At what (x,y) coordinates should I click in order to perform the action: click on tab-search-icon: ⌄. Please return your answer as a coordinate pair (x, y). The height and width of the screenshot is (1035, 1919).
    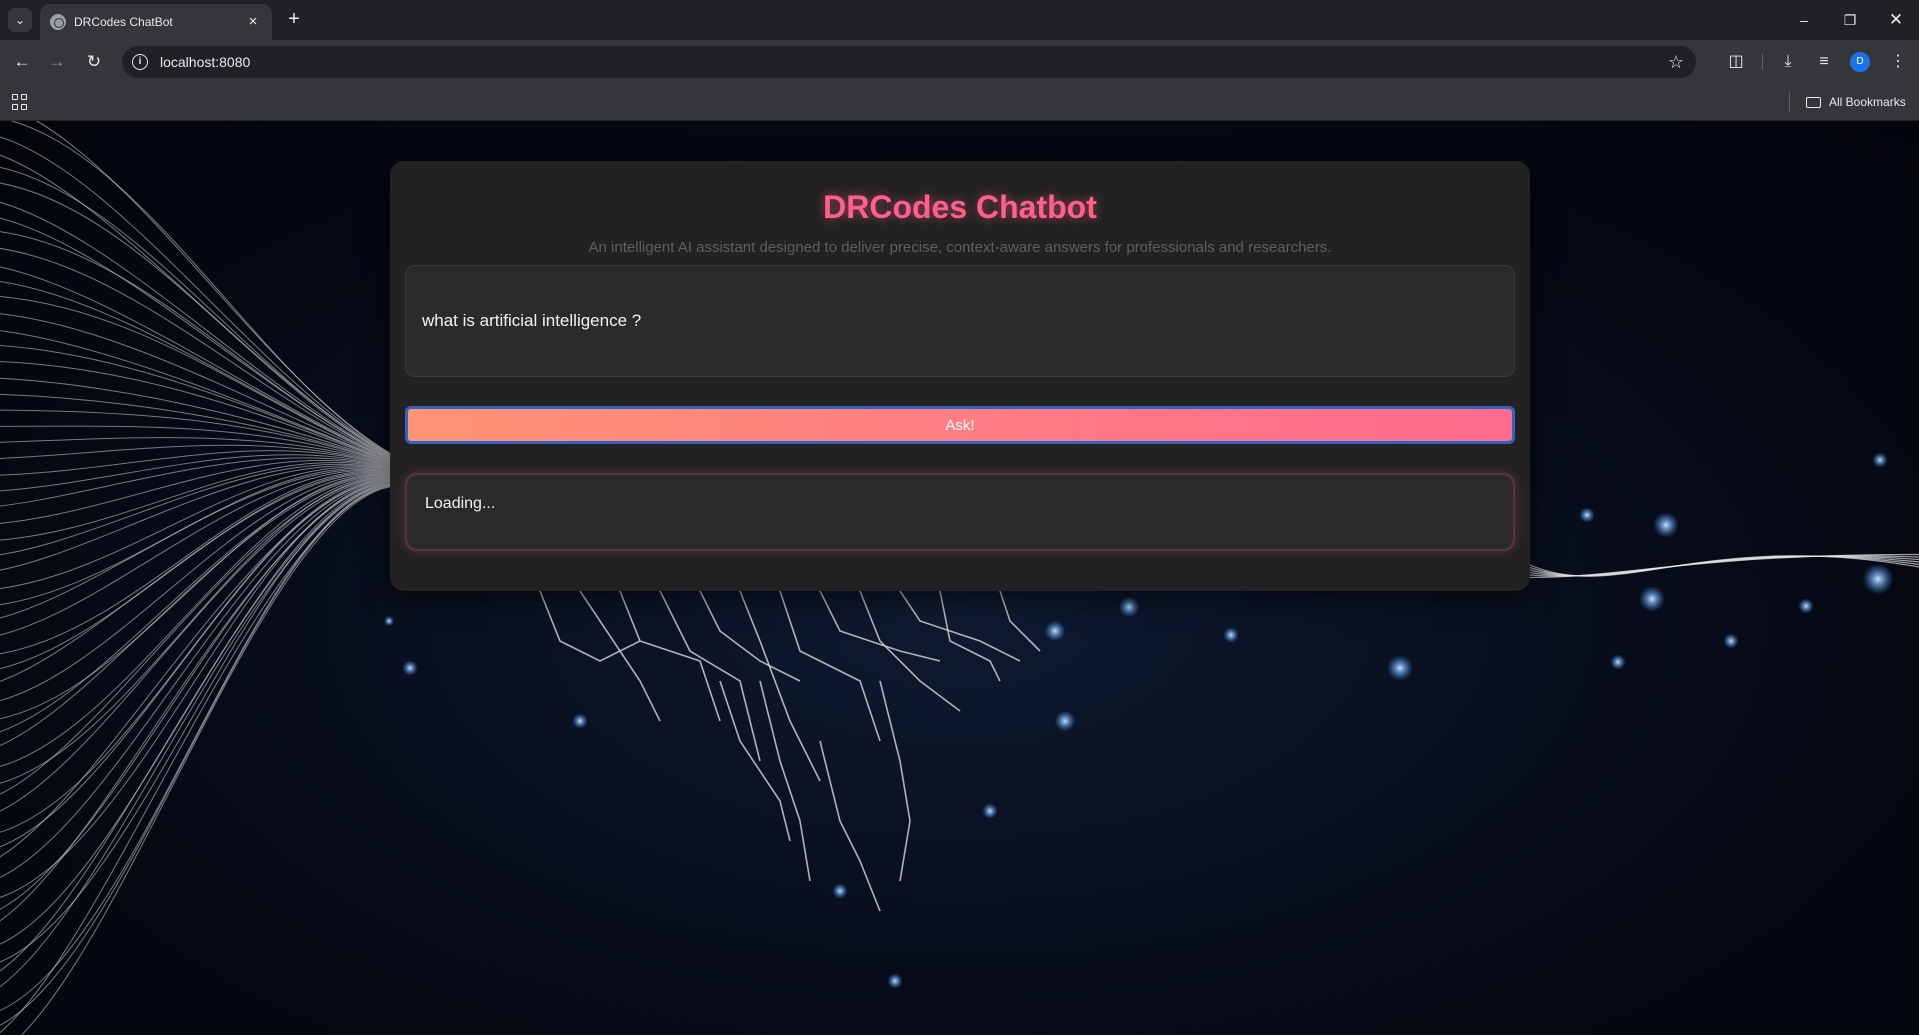
    Looking at the image, I should click on (20, 20).